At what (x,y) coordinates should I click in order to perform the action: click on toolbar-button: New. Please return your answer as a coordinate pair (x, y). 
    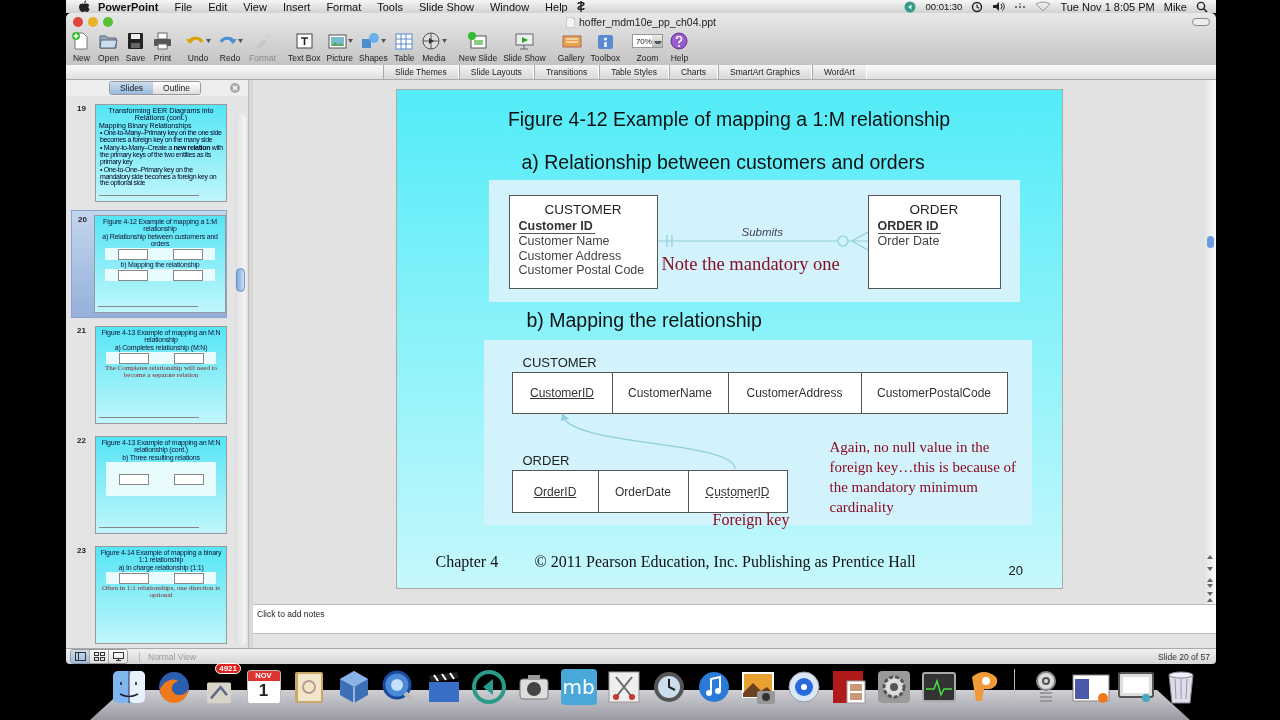
    Looking at the image, I should click on (81, 47).